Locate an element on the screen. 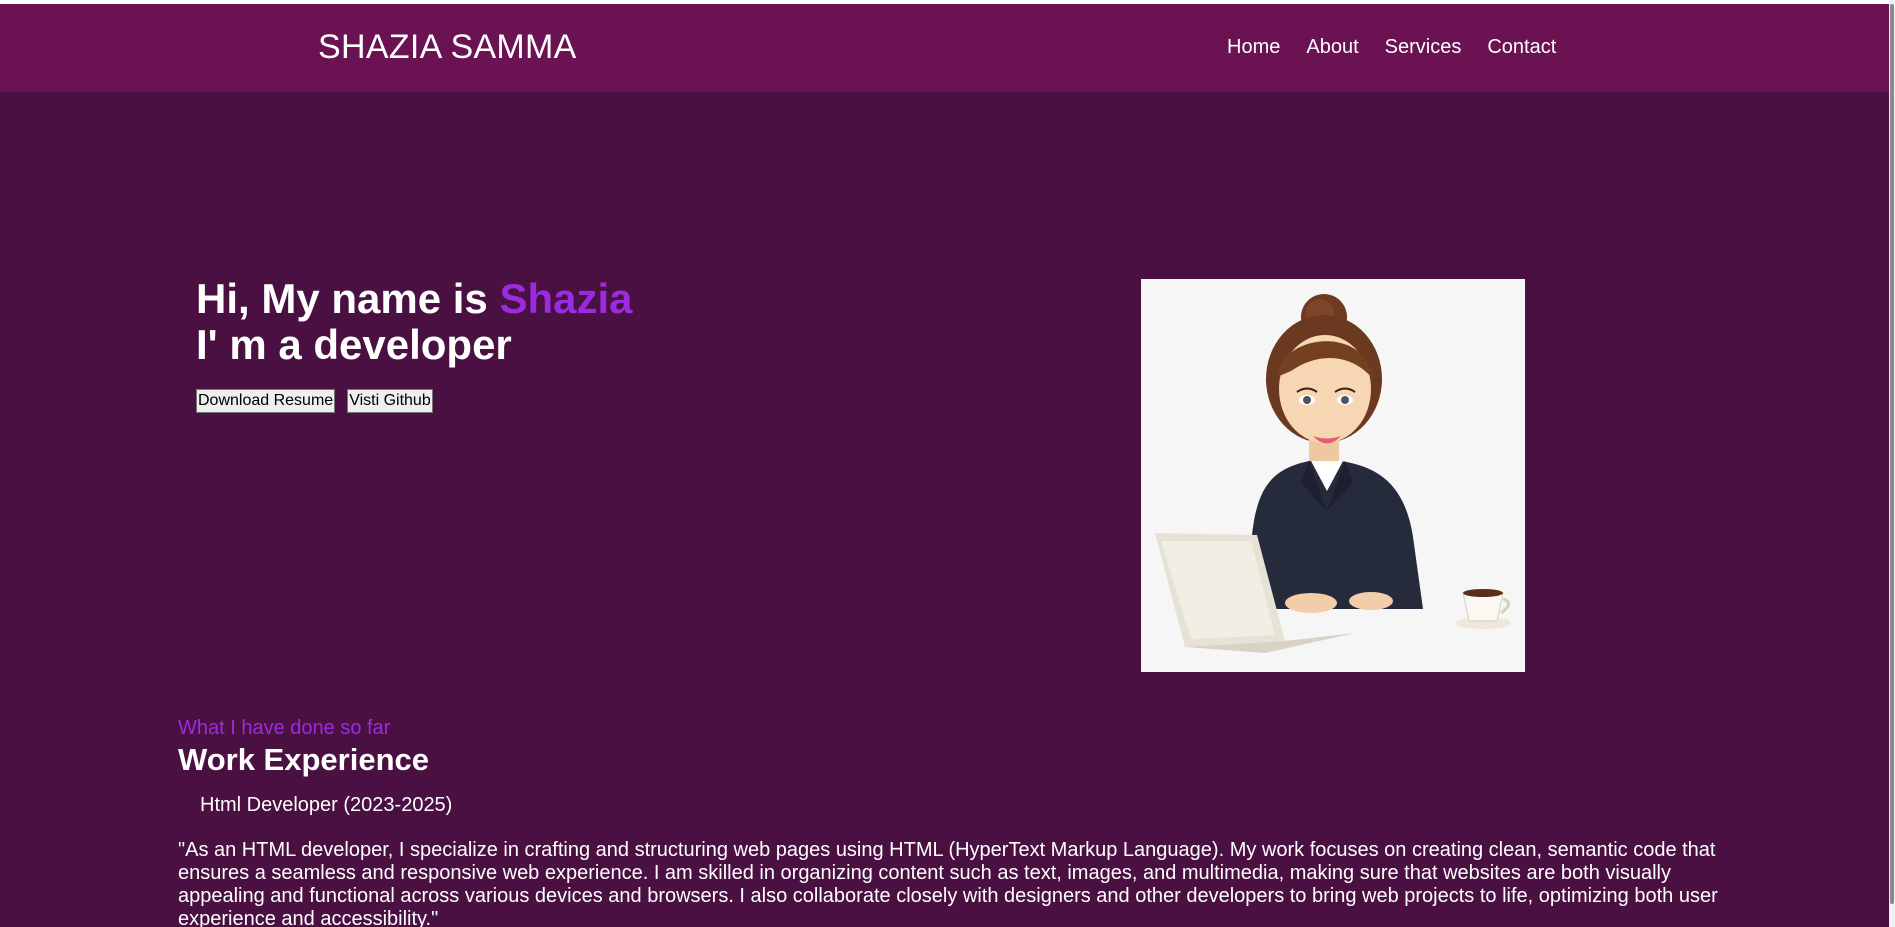 The image size is (1895, 927). section-subtitle: What I have done so far is located at coordinates (284, 728).